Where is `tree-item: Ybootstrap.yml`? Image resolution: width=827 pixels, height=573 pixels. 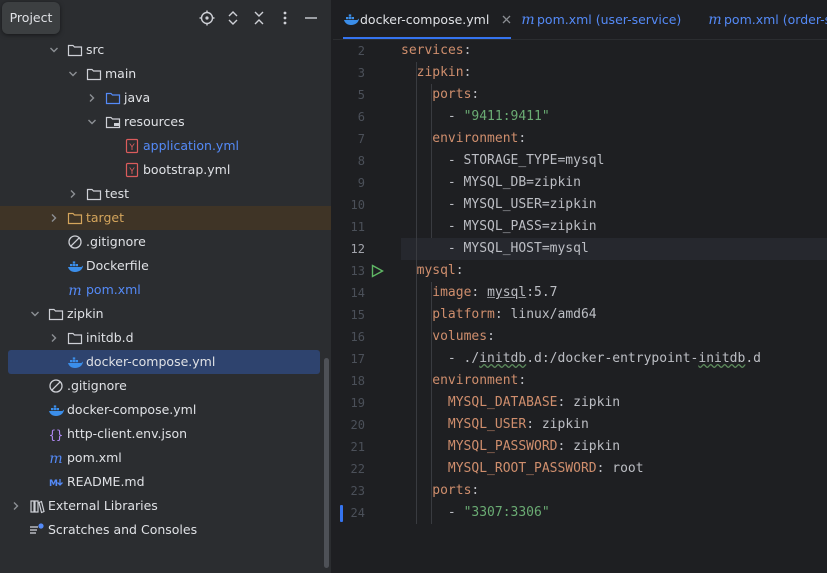
tree-item: Ybootstrap.yml is located at coordinates (165, 170).